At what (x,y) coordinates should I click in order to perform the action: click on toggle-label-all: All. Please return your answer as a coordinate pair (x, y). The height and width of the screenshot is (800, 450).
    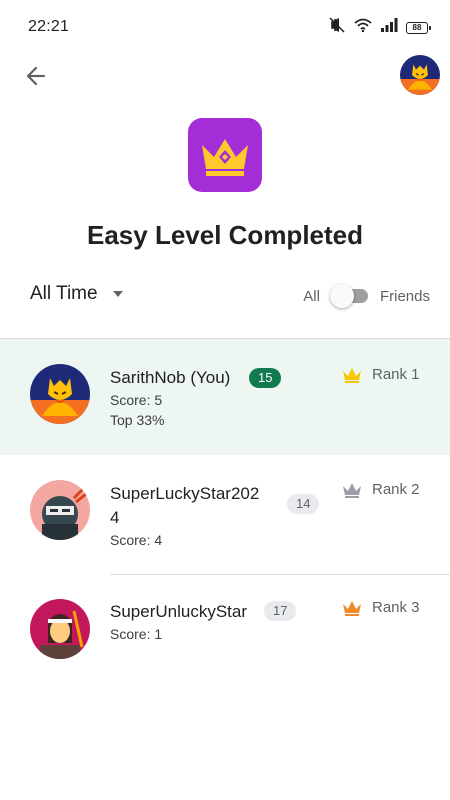
    Looking at the image, I should click on (311, 296).